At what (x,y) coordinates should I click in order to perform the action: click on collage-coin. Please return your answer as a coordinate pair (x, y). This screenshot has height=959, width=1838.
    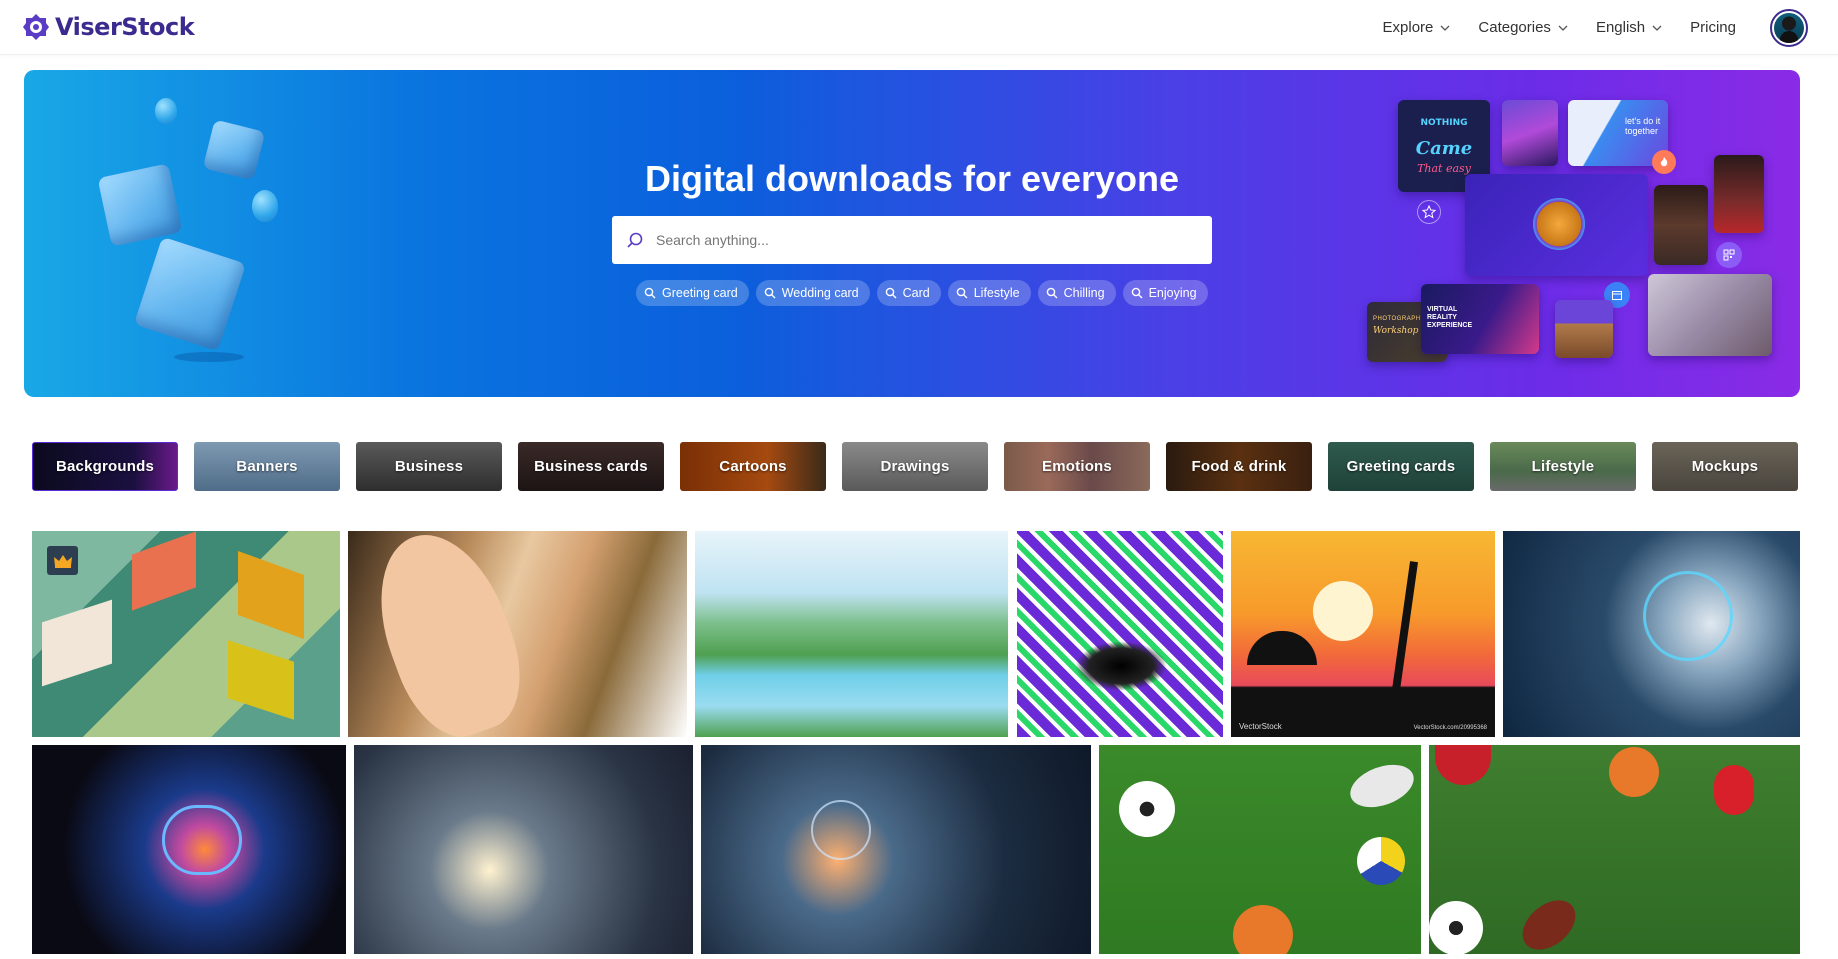
    Looking at the image, I should click on (1556, 225).